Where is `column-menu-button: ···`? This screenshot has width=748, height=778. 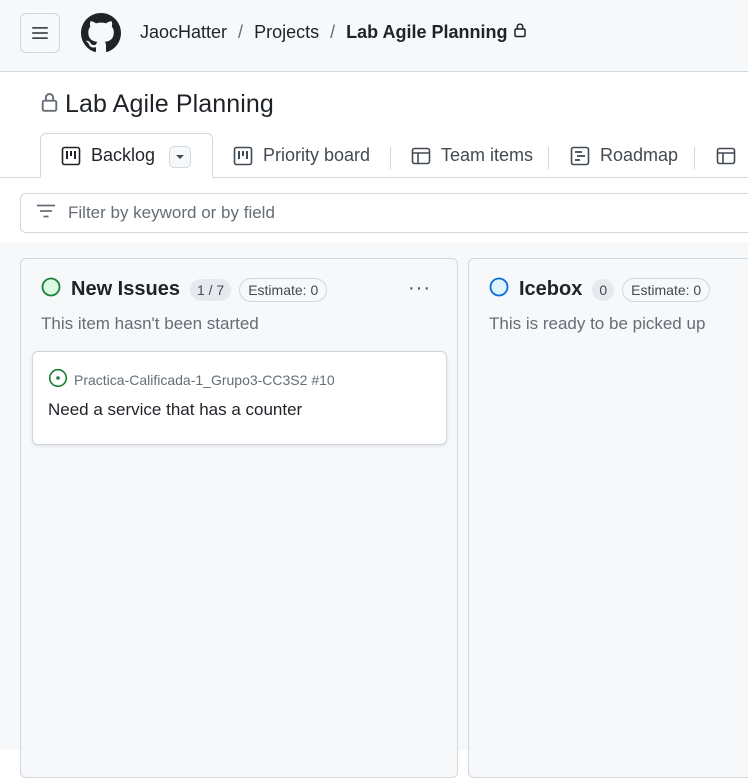 column-menu-button: ··· is located at coordinates (419, 288).